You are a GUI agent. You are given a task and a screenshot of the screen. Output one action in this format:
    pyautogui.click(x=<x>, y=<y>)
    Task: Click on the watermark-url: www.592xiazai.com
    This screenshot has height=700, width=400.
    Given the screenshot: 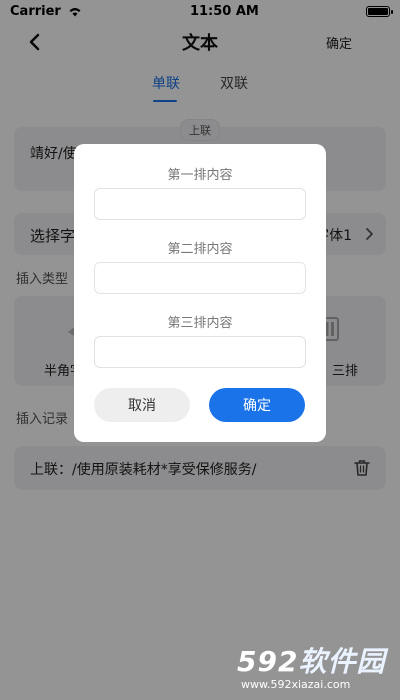 What is the action you would take?
    pyautogui.click(x=296, y=684)
    